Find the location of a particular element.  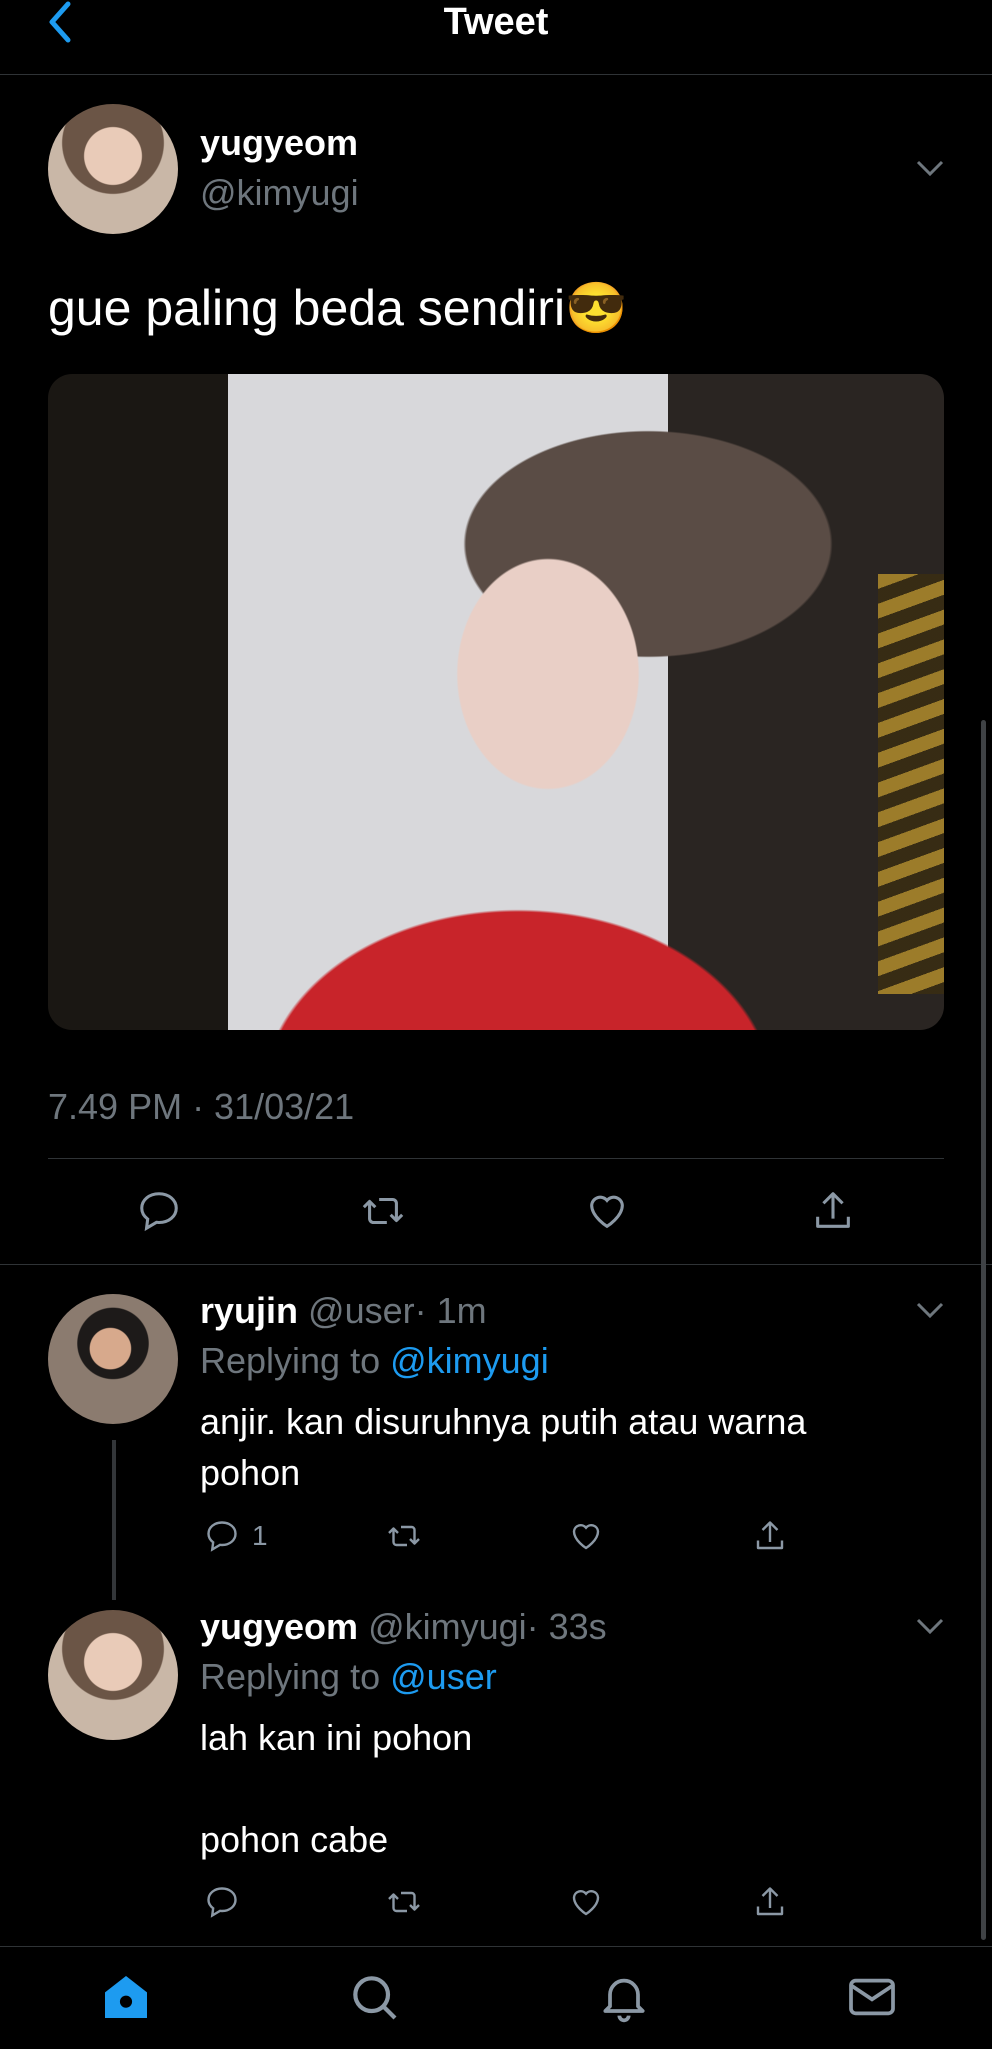

top-bar: Tweet is located at coordinates (496, 37).